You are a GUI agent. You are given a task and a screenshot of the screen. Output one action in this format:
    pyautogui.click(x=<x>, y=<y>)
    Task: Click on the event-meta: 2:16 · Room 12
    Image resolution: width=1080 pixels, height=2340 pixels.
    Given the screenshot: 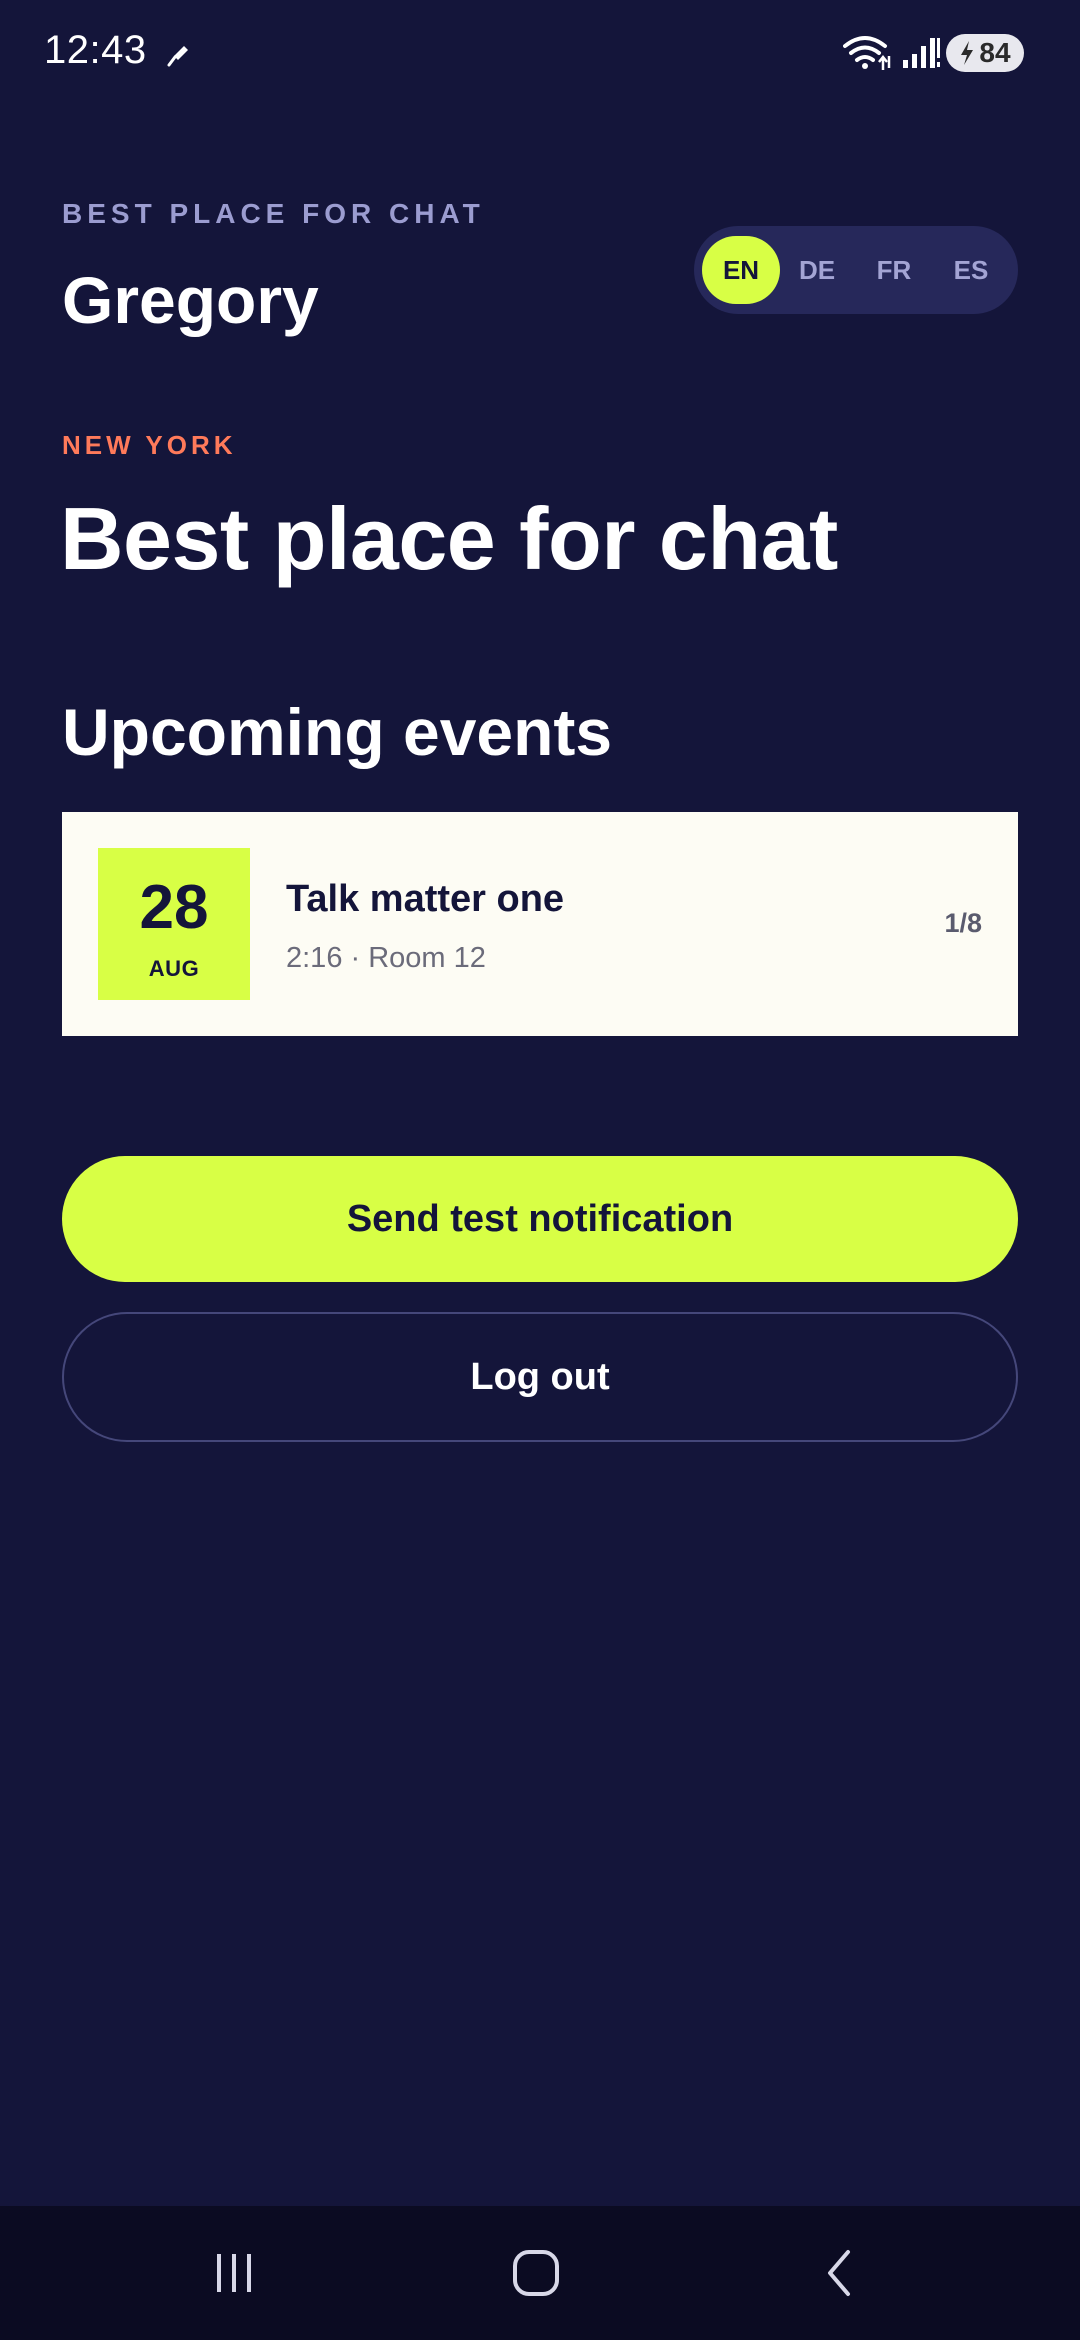 What is the action you would take?
    pyautogui.click(x=386, y=958)
    